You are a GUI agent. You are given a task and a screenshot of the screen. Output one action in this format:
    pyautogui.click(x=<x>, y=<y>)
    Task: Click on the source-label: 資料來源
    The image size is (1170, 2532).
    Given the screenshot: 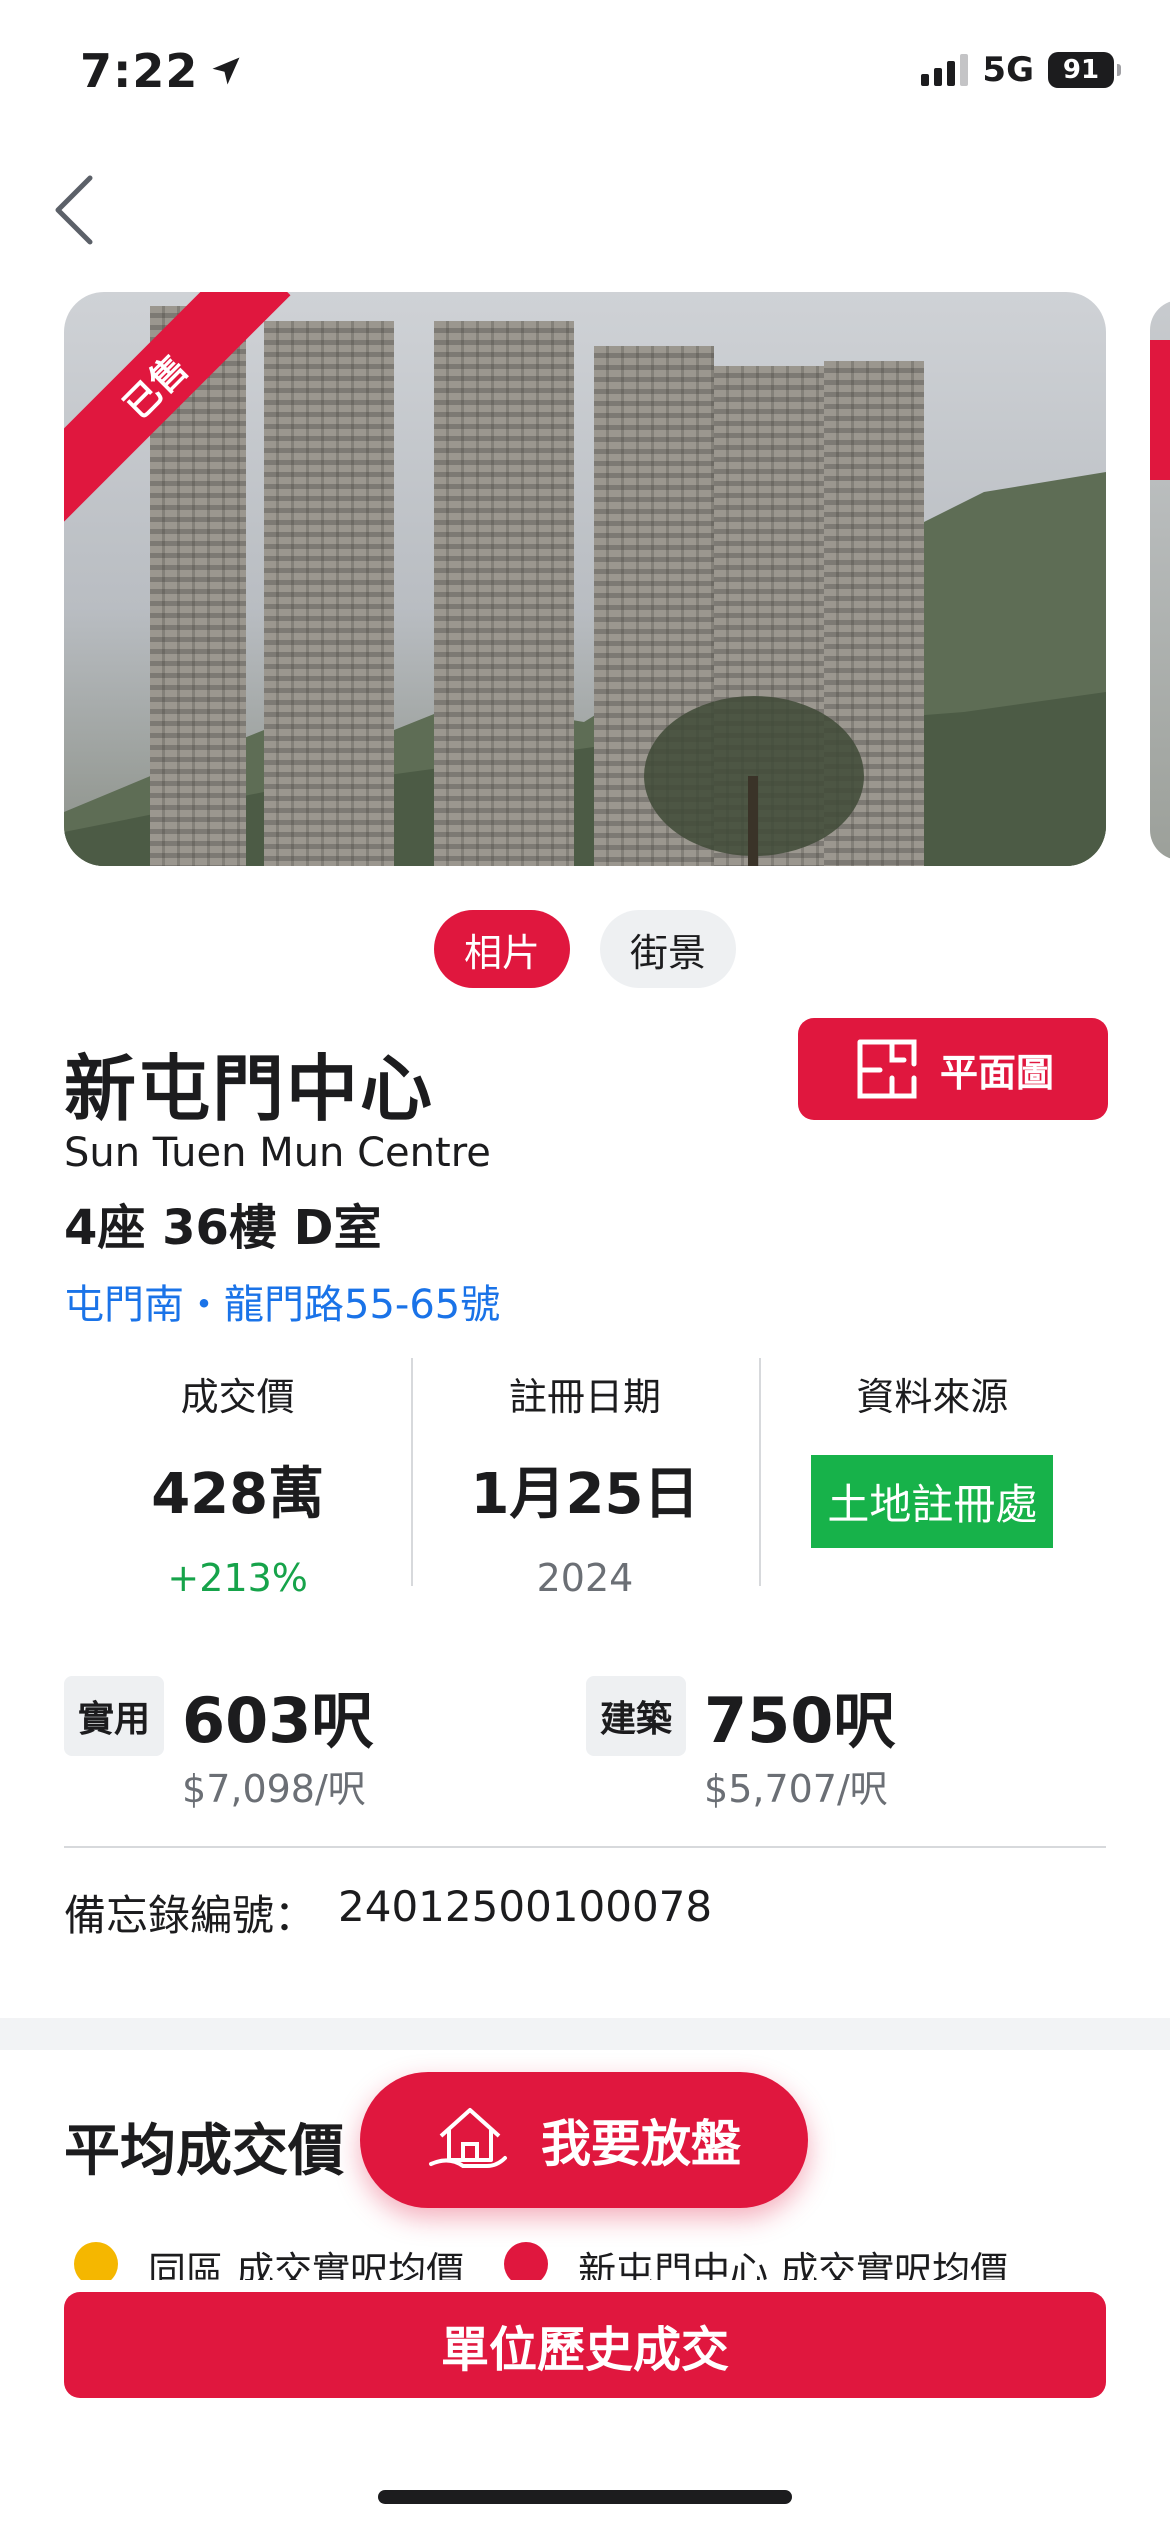 What is the action you would take?
    pyautogui.click(x=932, y=1397)
    